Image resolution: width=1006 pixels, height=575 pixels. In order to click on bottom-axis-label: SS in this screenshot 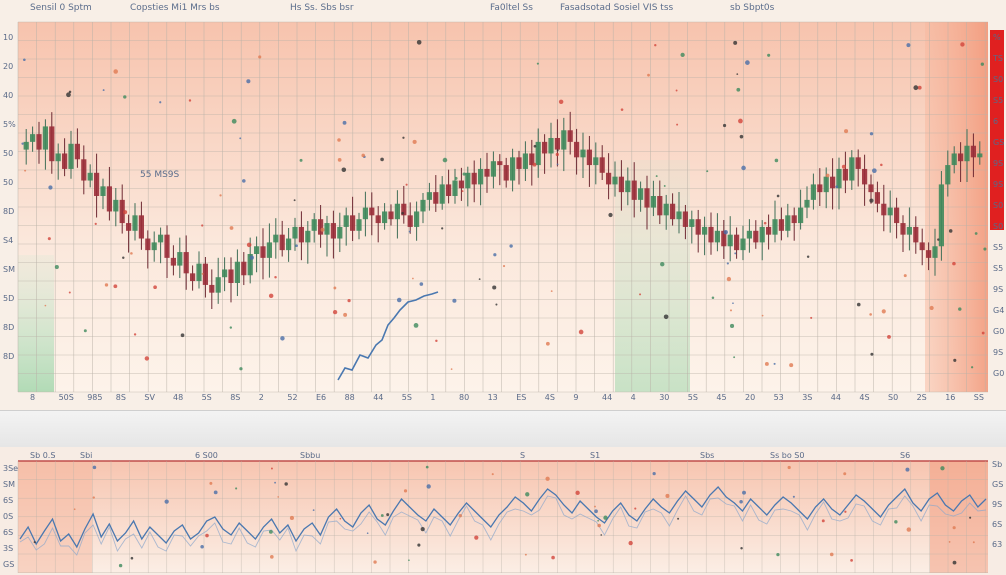, I will do `click(979, 397)`.